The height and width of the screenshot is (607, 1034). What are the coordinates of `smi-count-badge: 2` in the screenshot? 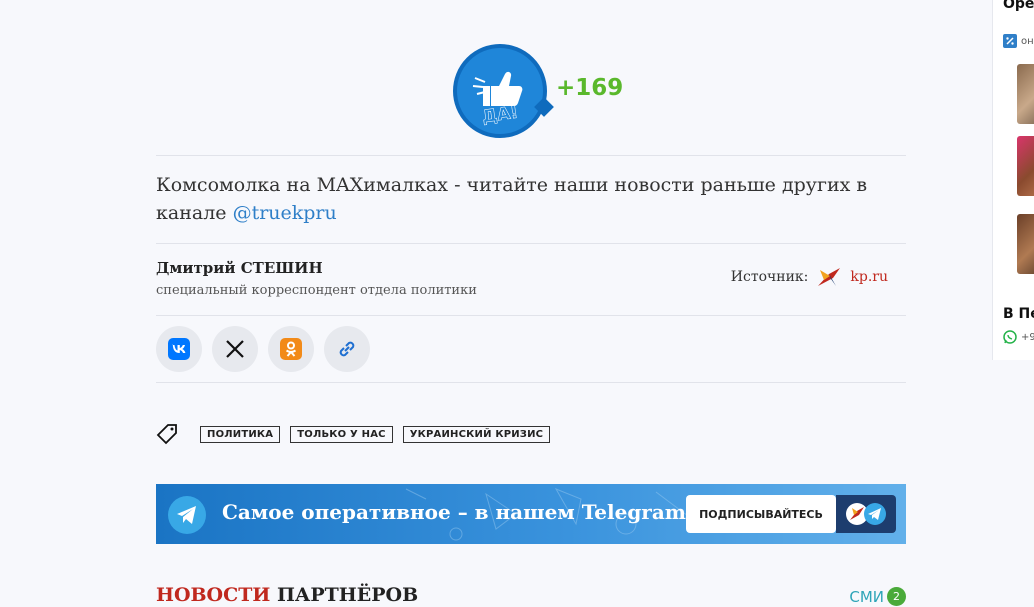 It's located at (896, 596).